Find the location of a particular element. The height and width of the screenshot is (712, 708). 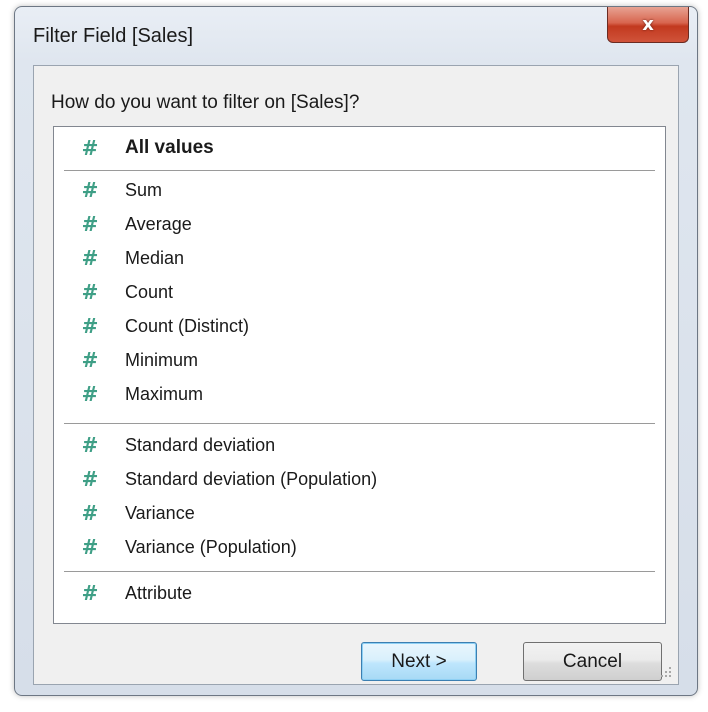

list-item-label: Maximum is located at coordinates (164, 393).